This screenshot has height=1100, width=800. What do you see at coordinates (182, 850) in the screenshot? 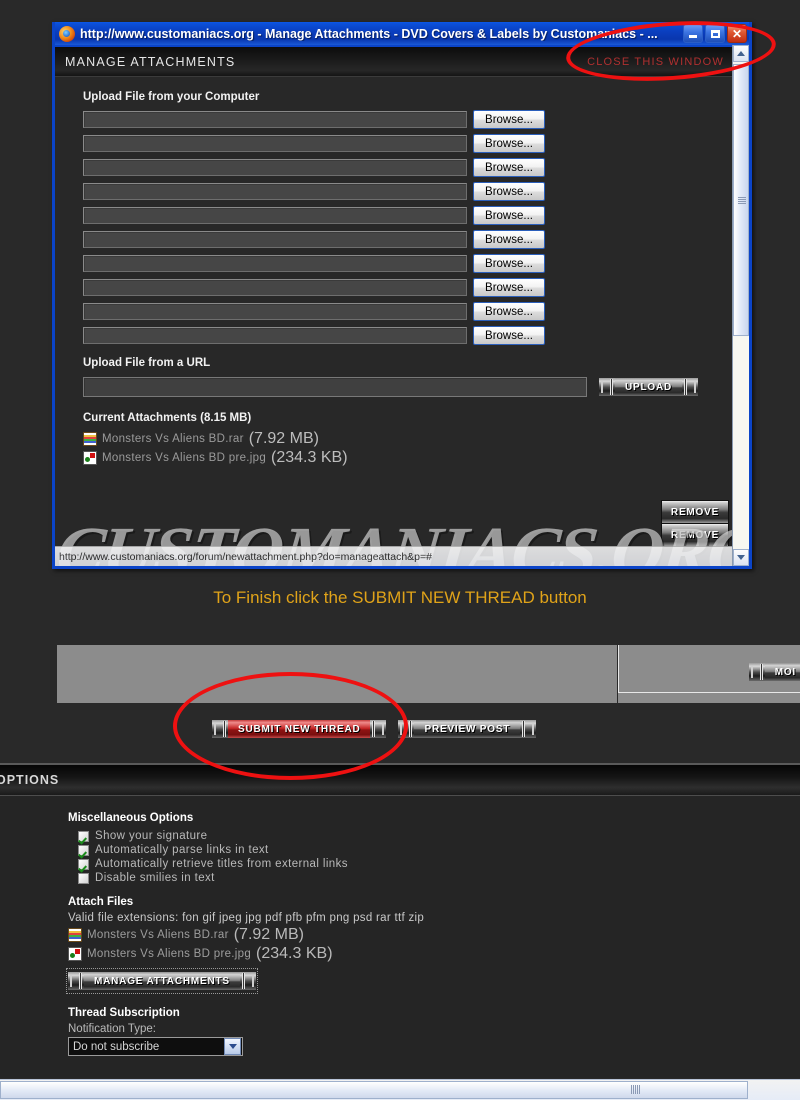
I see `option-label: Automatically parse links in text` at bounding box center [182, 850].